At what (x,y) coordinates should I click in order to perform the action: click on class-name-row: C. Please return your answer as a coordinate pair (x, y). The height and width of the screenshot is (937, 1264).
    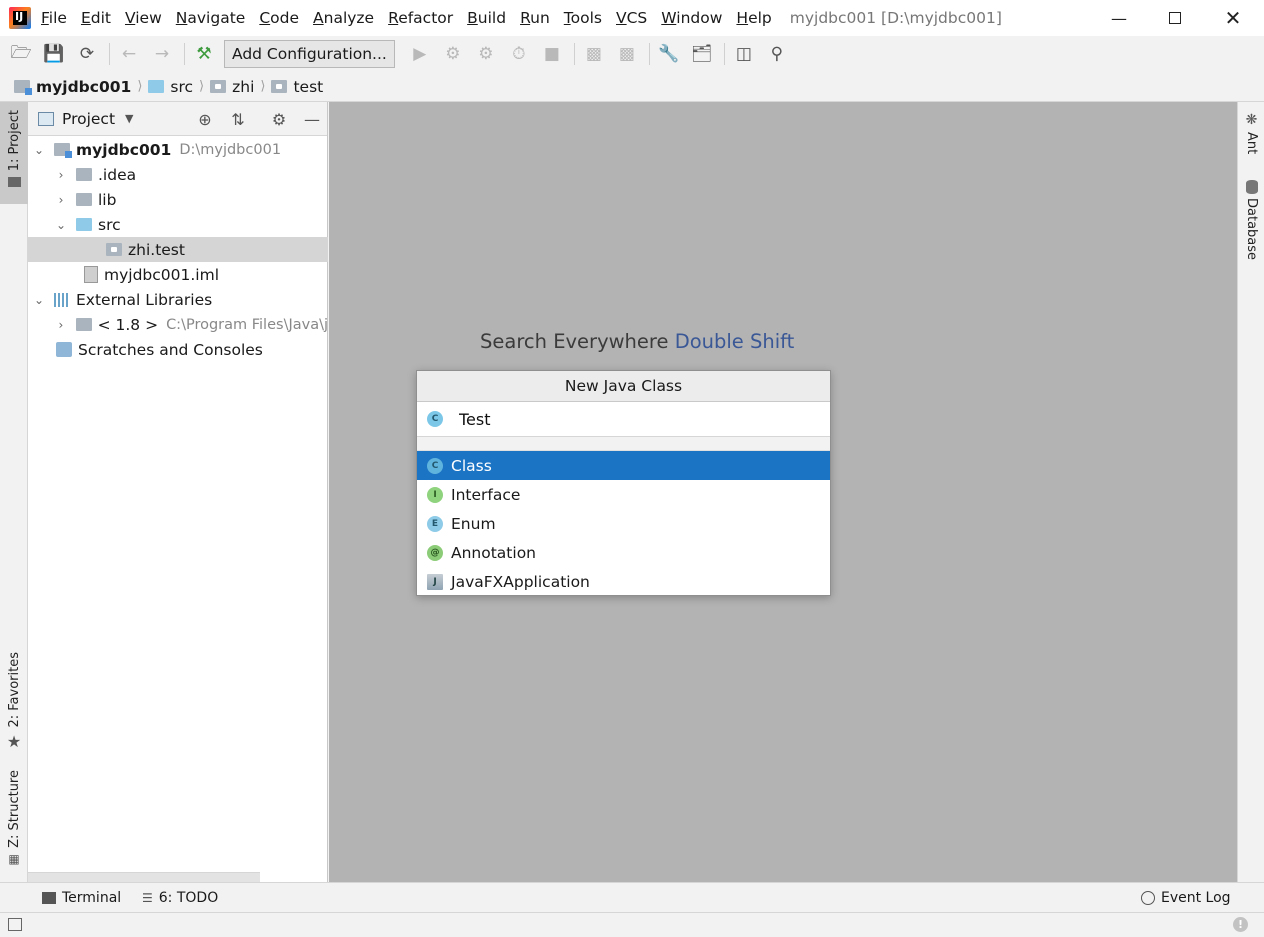
    Looking at the image, I should click on (623, 419).